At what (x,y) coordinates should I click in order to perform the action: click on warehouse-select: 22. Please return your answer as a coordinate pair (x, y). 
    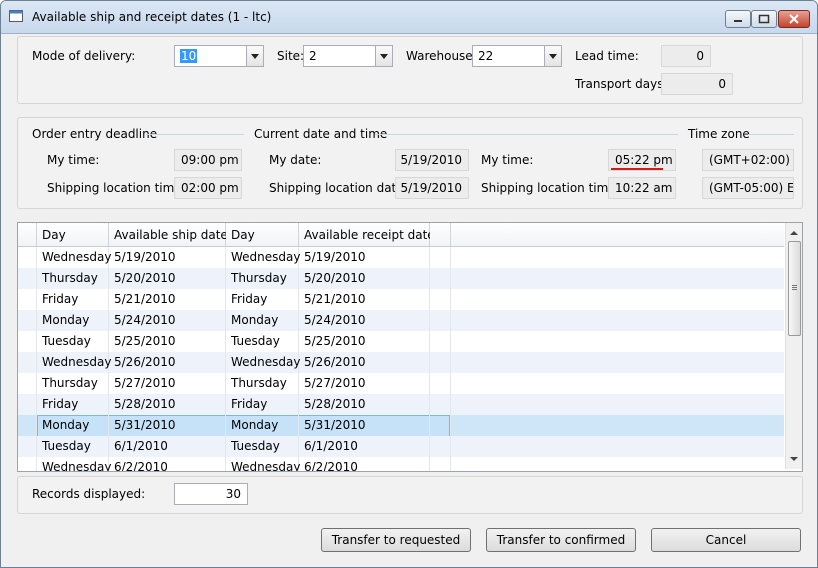
    Looking at the image, I should click on (517, 56).